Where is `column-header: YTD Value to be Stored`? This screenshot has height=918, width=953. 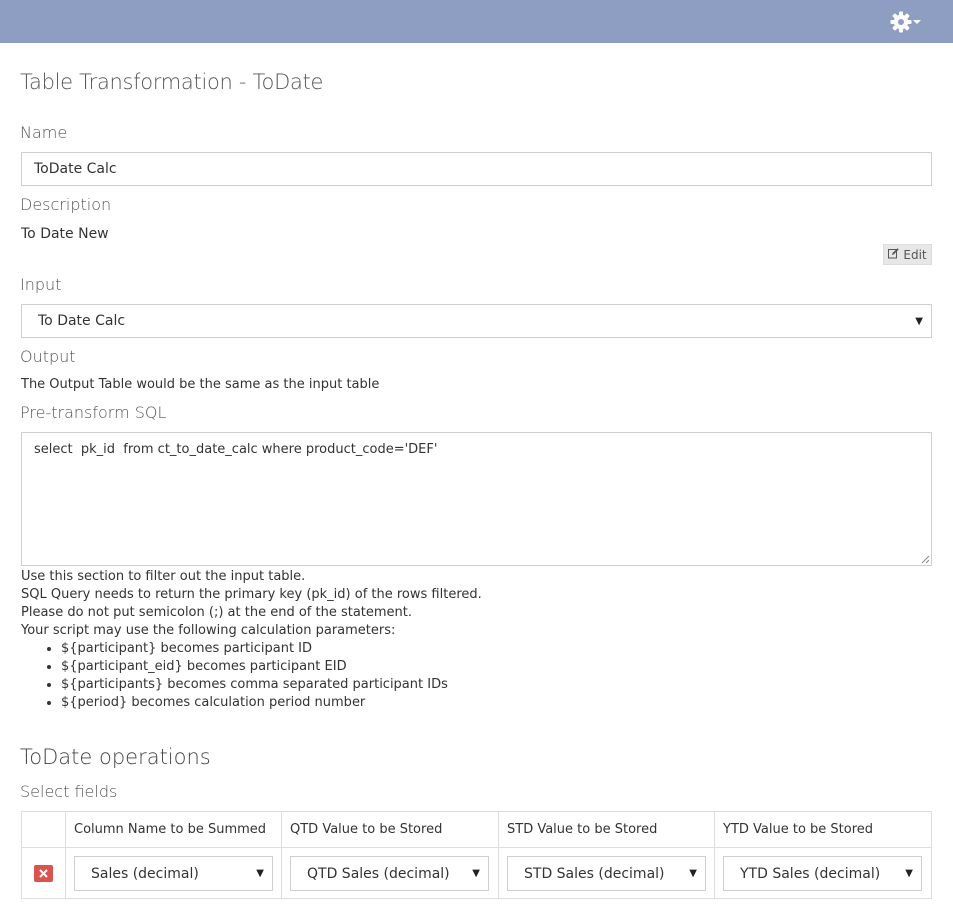
column-header: YTD Value to be Stored is located at coordinates (798, 829).